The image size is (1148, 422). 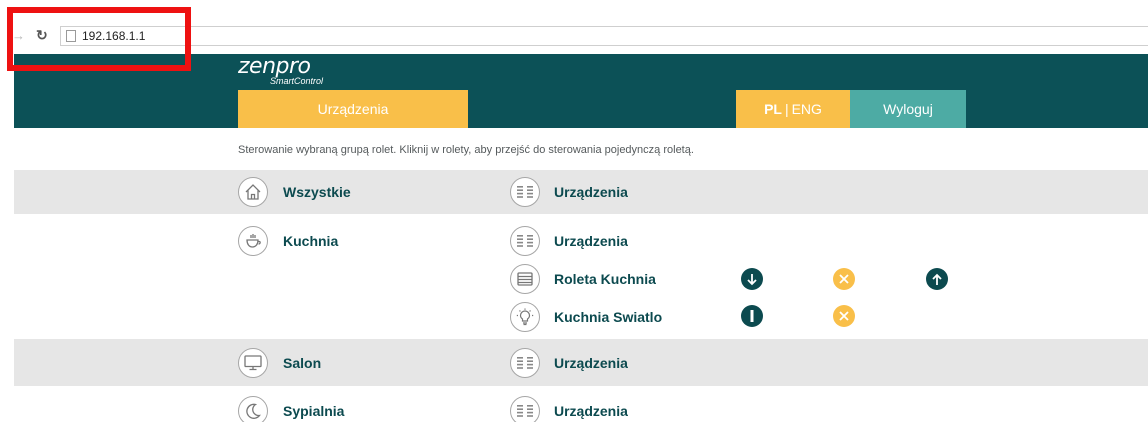 I want to click on device-label: Roleta Kuchnia, so click(x=605, y=279).